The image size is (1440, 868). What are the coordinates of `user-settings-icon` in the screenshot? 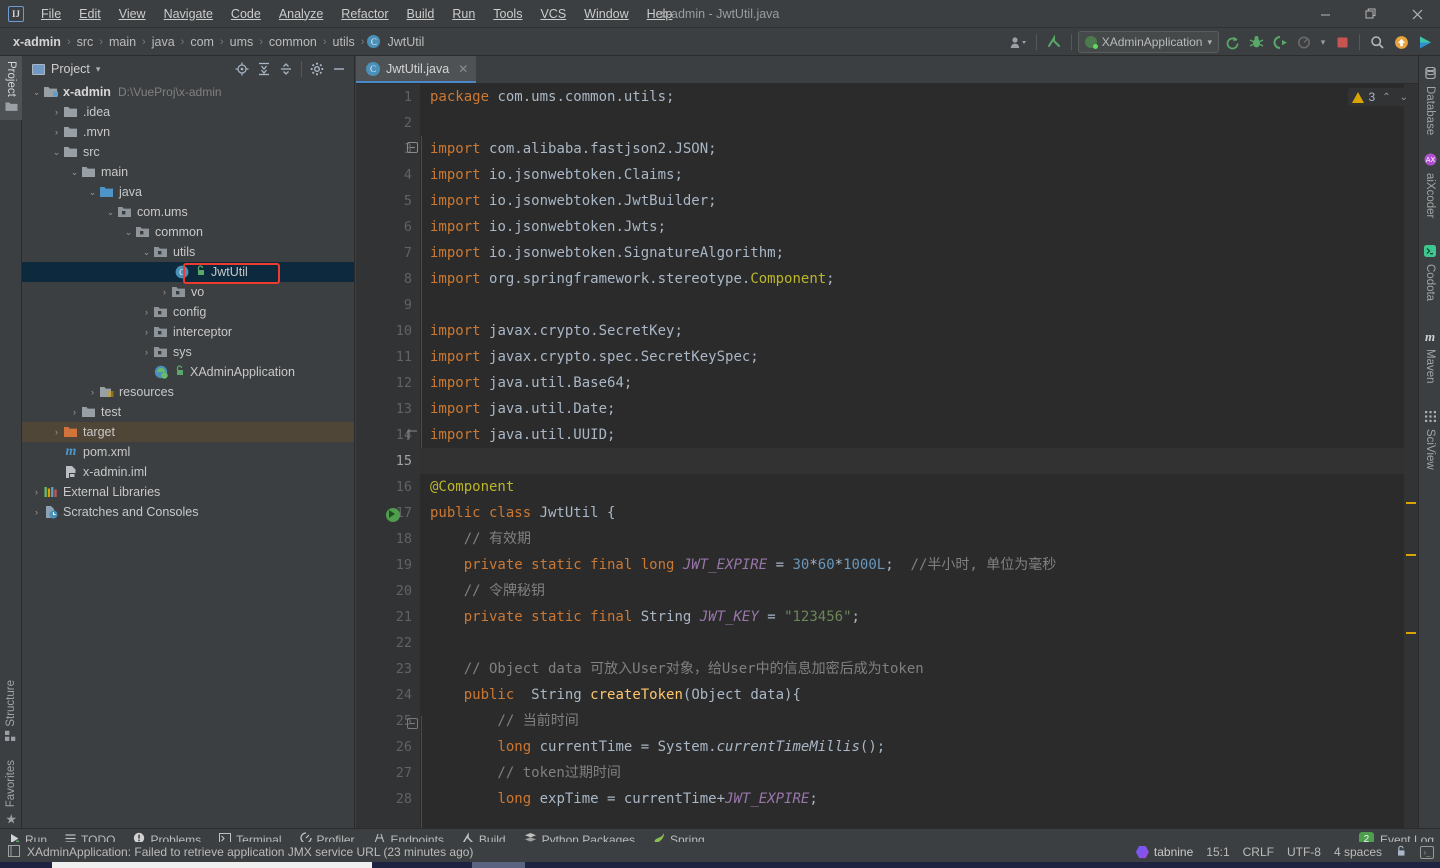 It's located at (1019, 42).